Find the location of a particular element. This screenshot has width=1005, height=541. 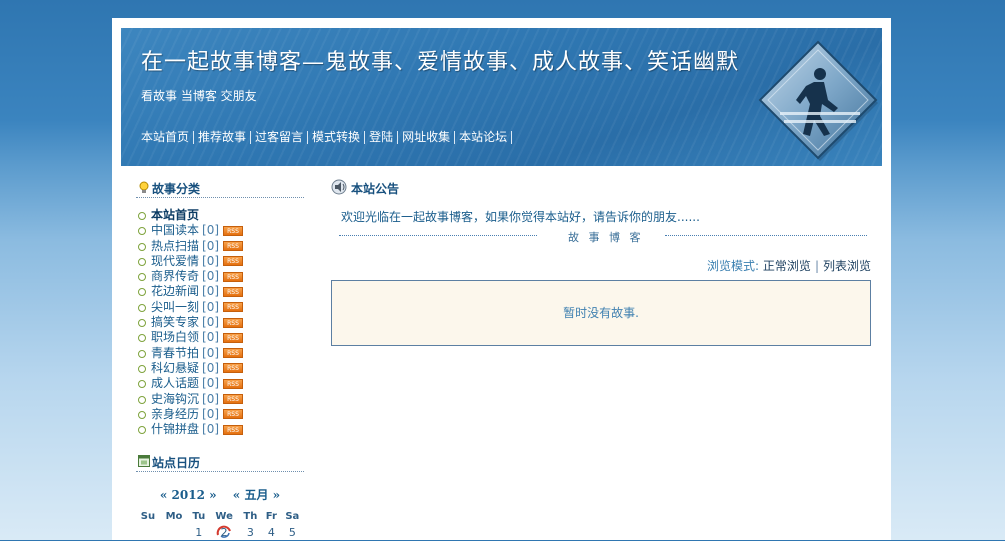

normal-view-link: 正常浏览 is located at coordinates (787, 266).